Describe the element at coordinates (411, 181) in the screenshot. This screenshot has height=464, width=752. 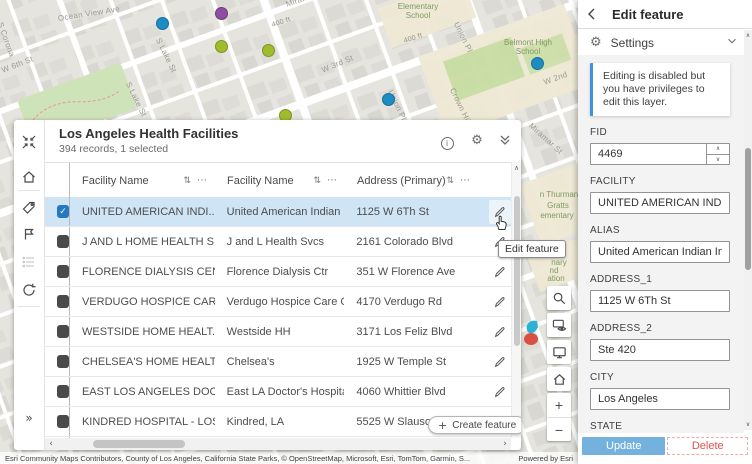
I see `column-address-primary: Address (Primary) ⇅ ⋯` at that location.